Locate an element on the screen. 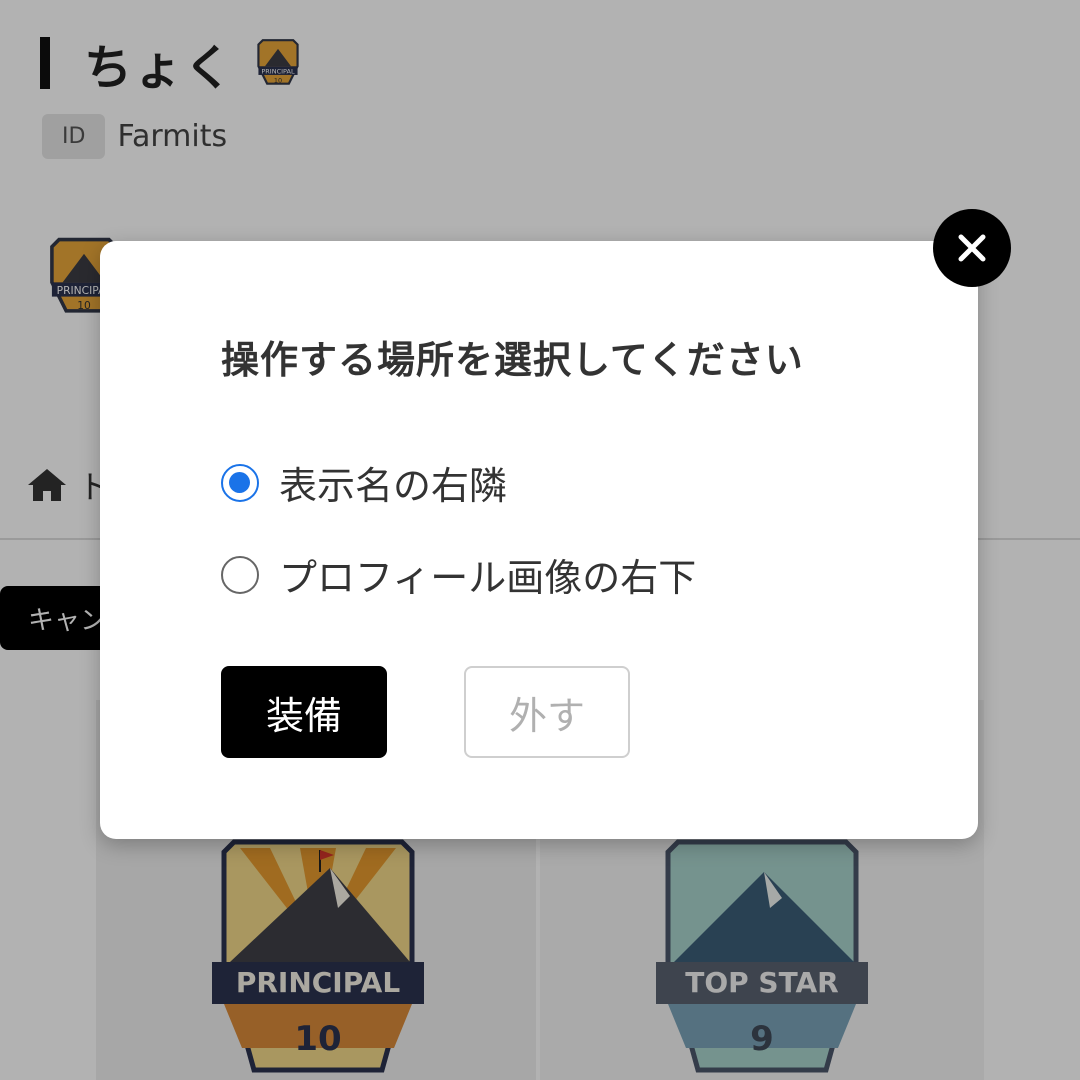  option-label: 表示名の右隣 is located at coordinates (393, 486).